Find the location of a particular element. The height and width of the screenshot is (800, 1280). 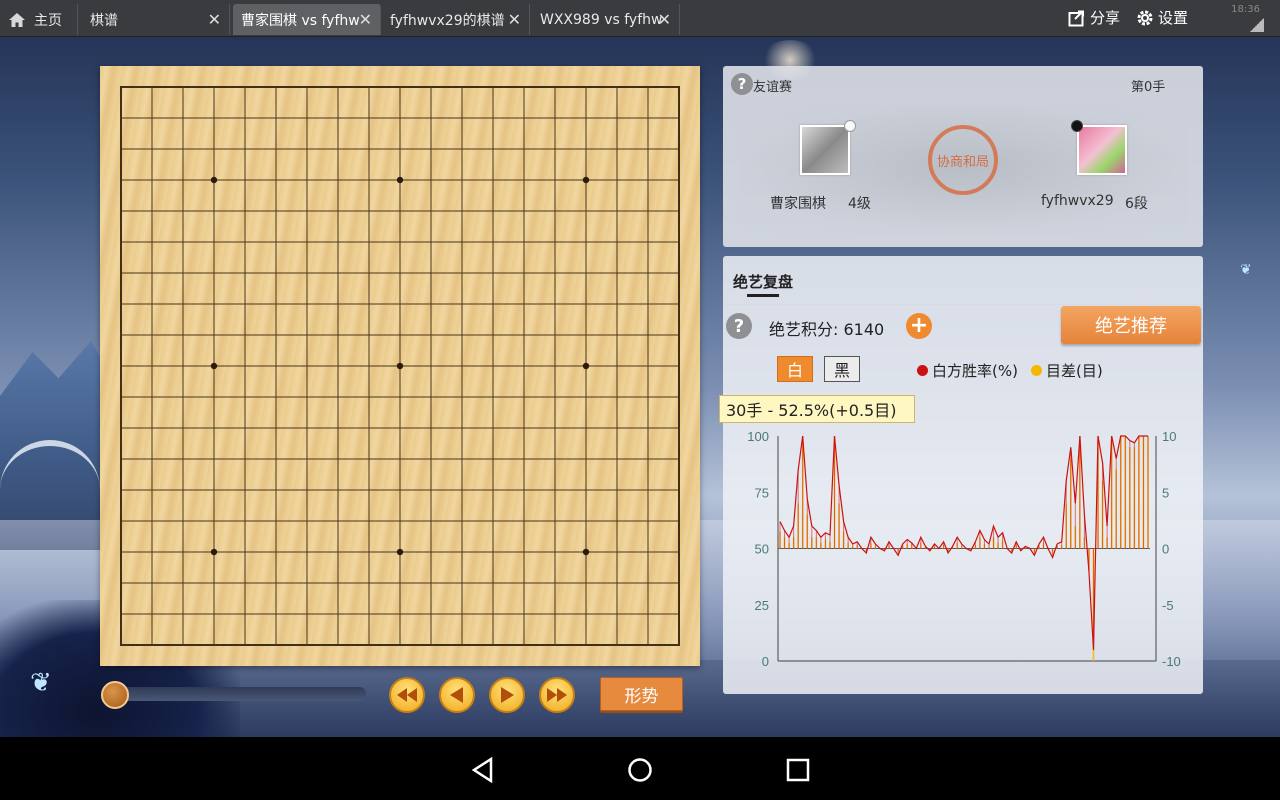

game-info-panel: ? 友谊赛 第0手 曹家围棋 4级 协商和局 fyfhwvx29 6段 is located at coordinates (963, 156).